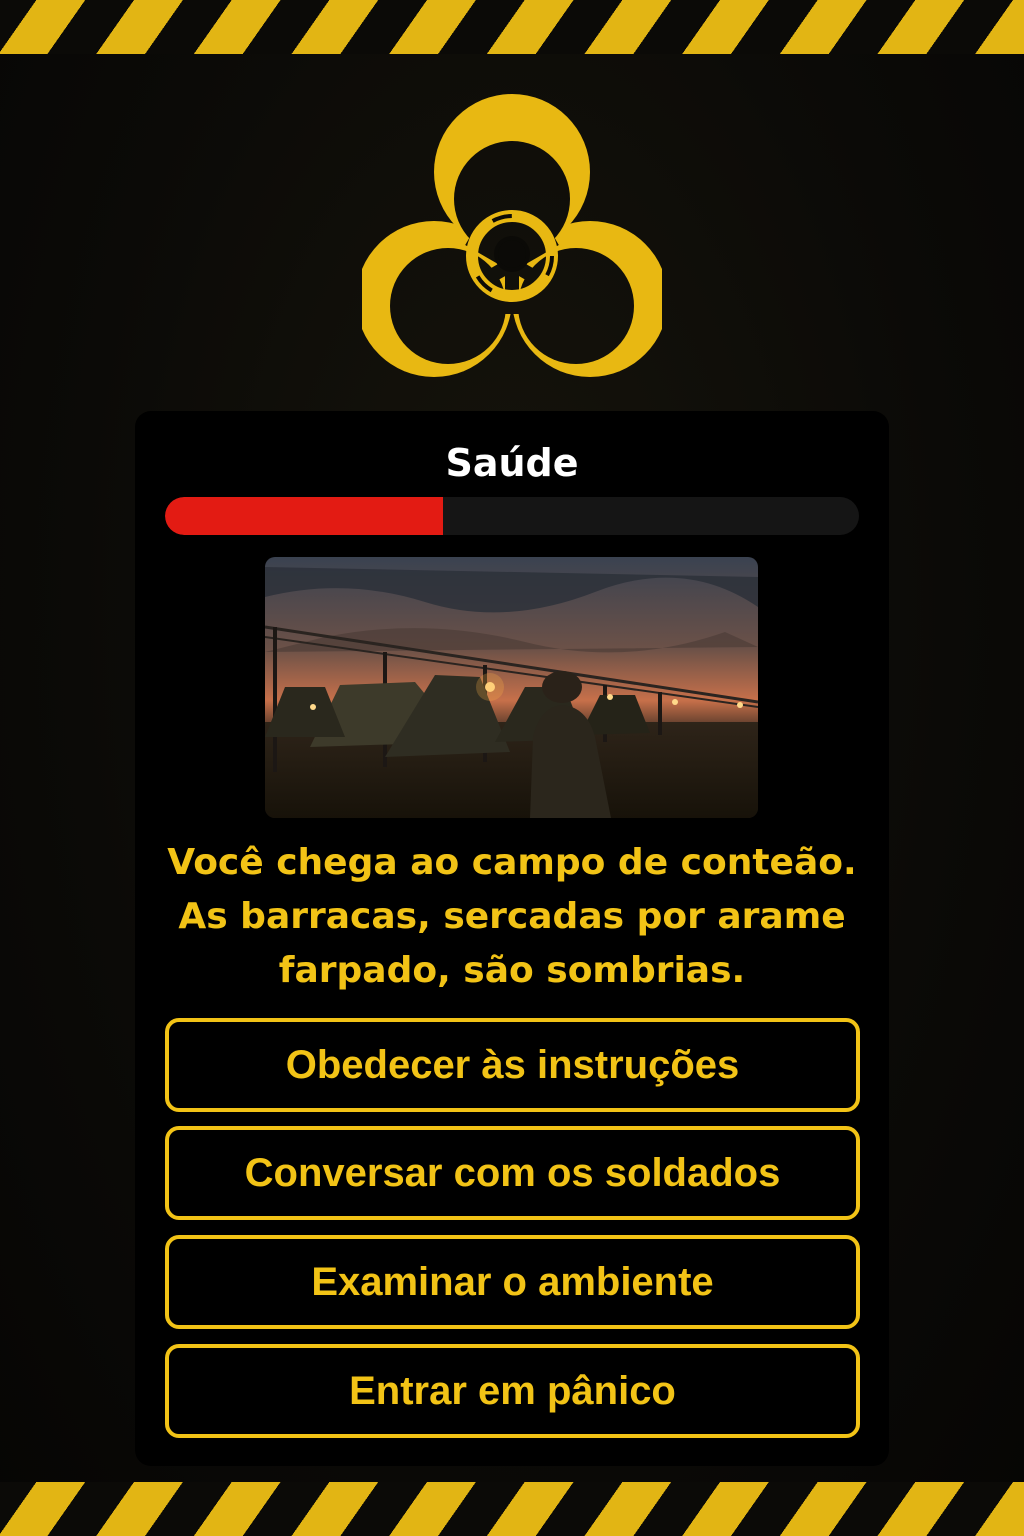  What do you see at coordinates (512, 1509) in the screenshot?
I see `hazard-stripe-bottom` at bounding box center [512, 1509].